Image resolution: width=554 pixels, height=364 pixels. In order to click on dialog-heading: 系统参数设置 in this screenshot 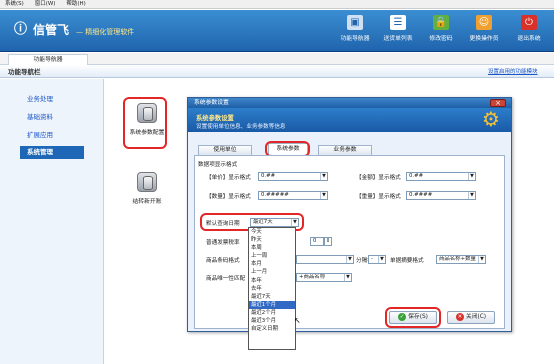, I will do `click(215, 118)`.